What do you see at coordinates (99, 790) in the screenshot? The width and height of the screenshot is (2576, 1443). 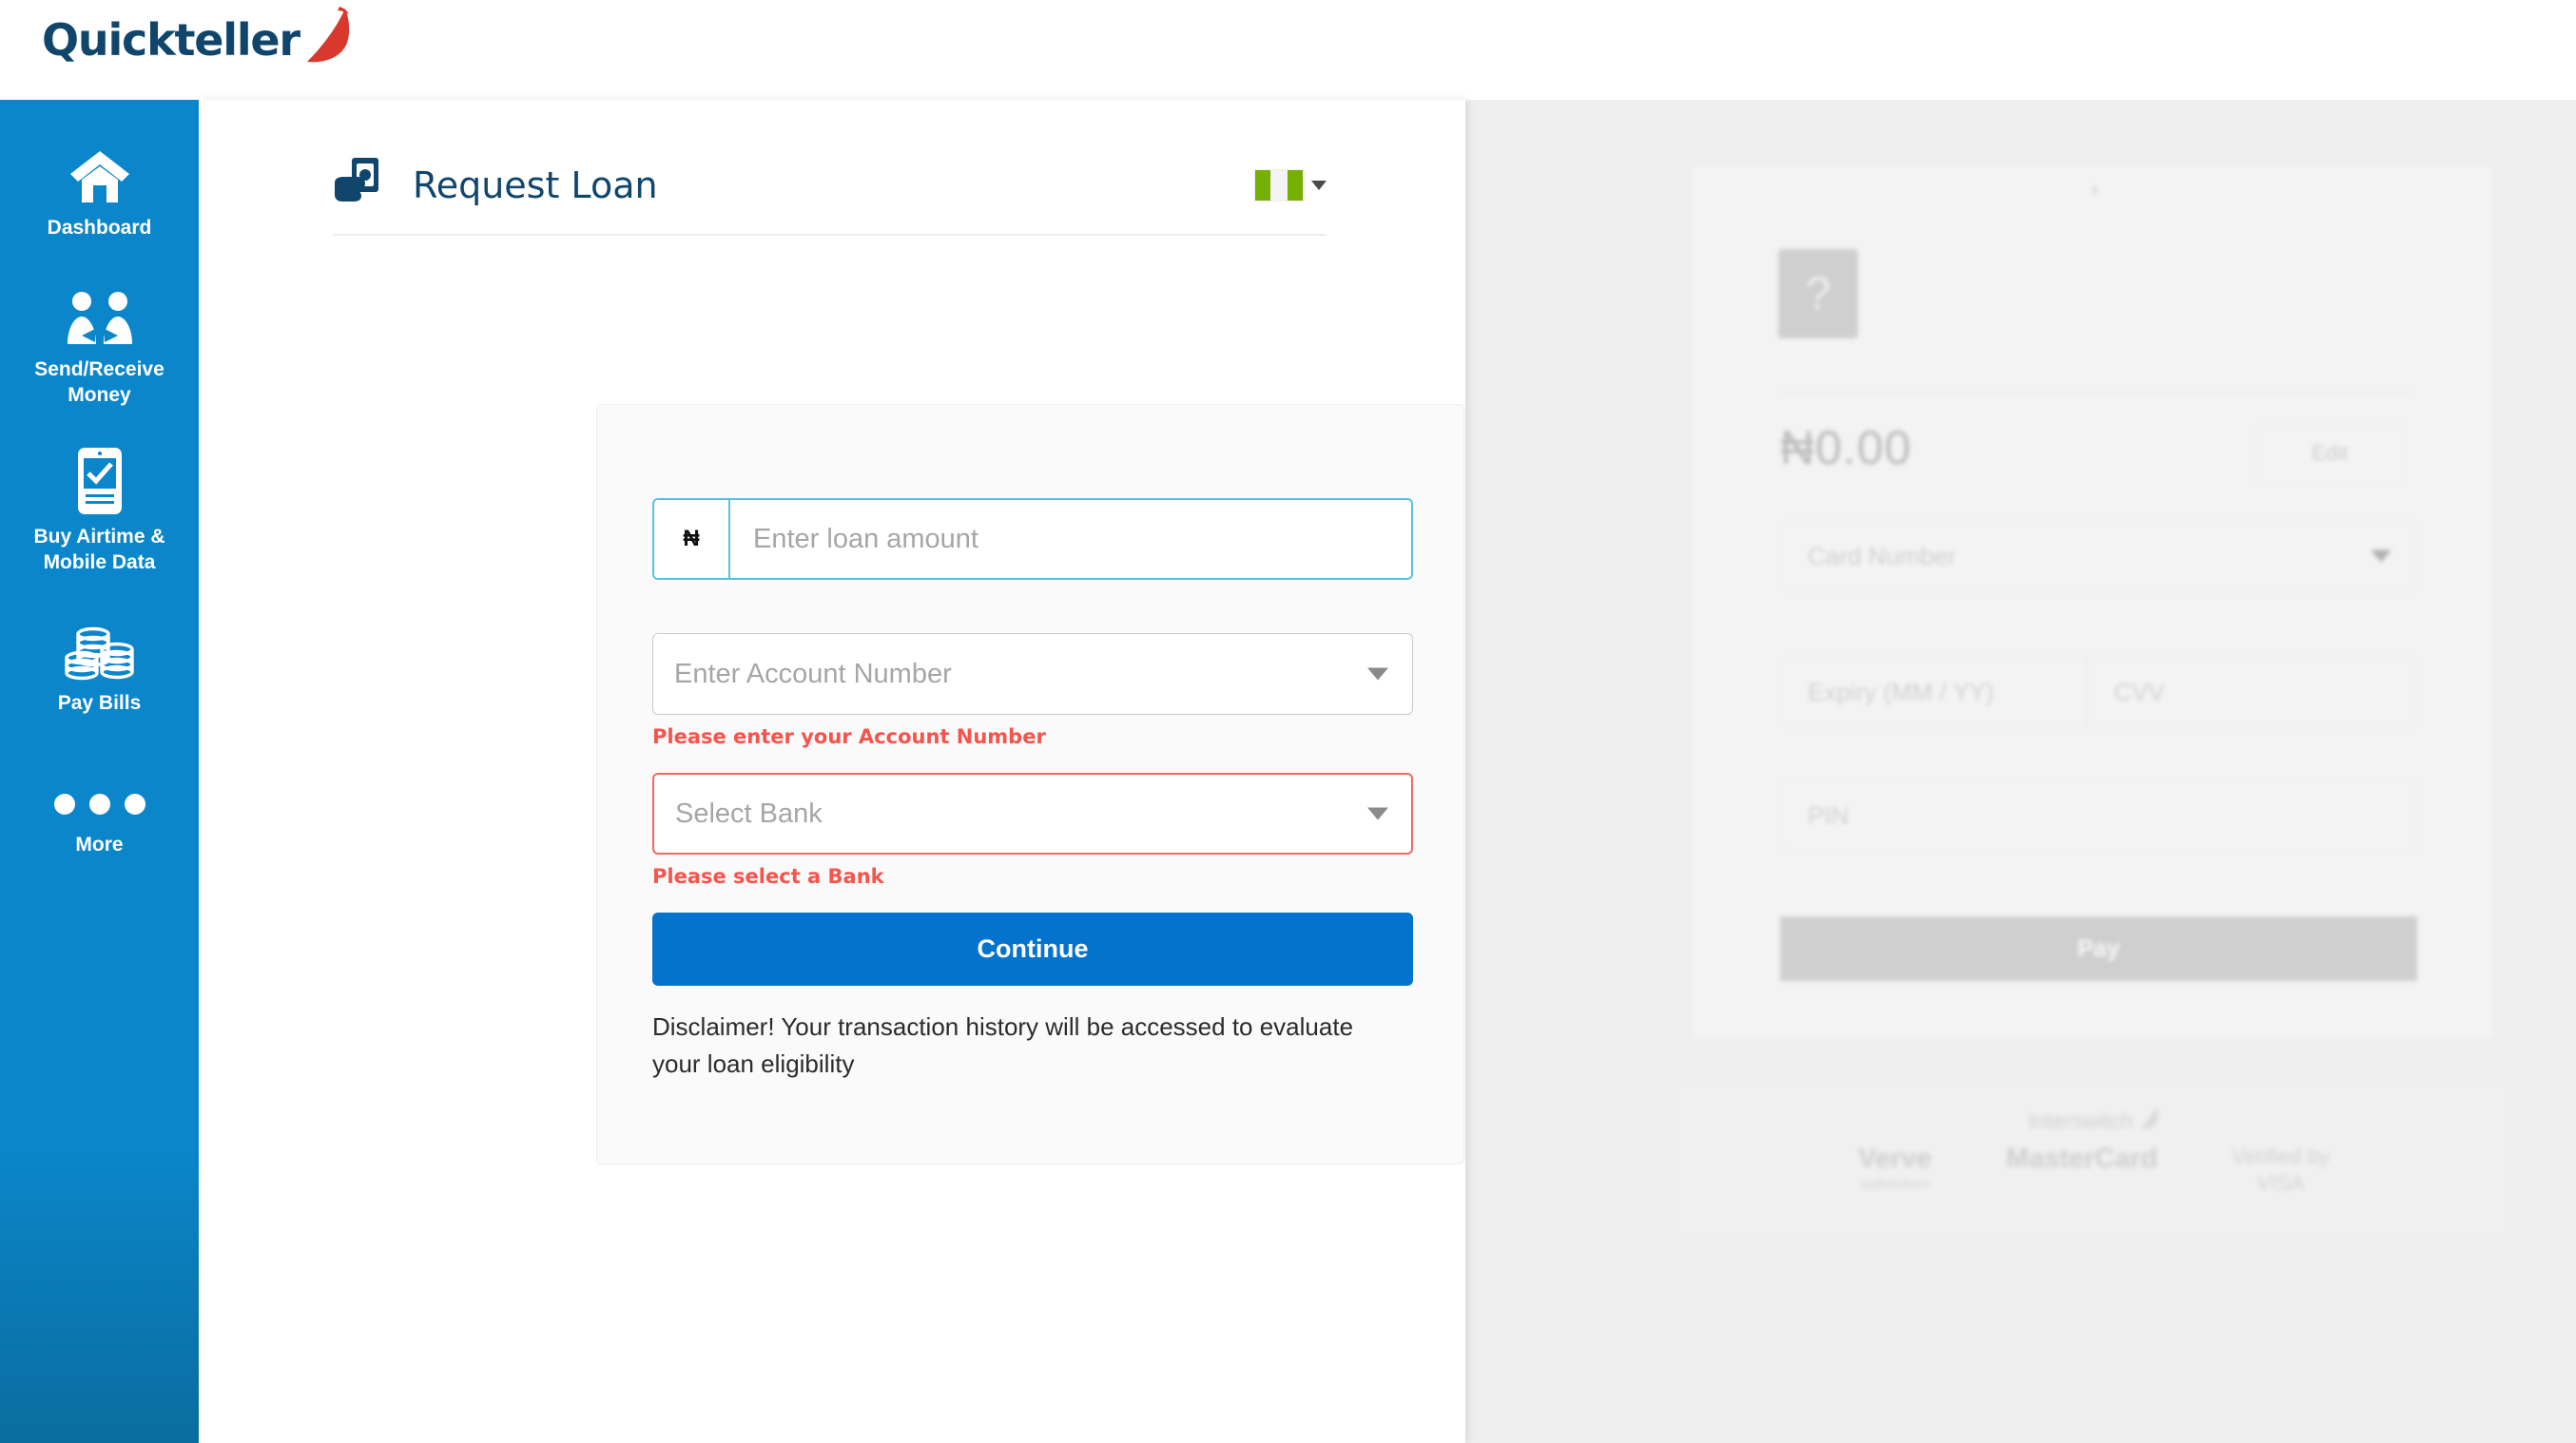 I see `three-dots-icon` at bounding box center [99, 790].